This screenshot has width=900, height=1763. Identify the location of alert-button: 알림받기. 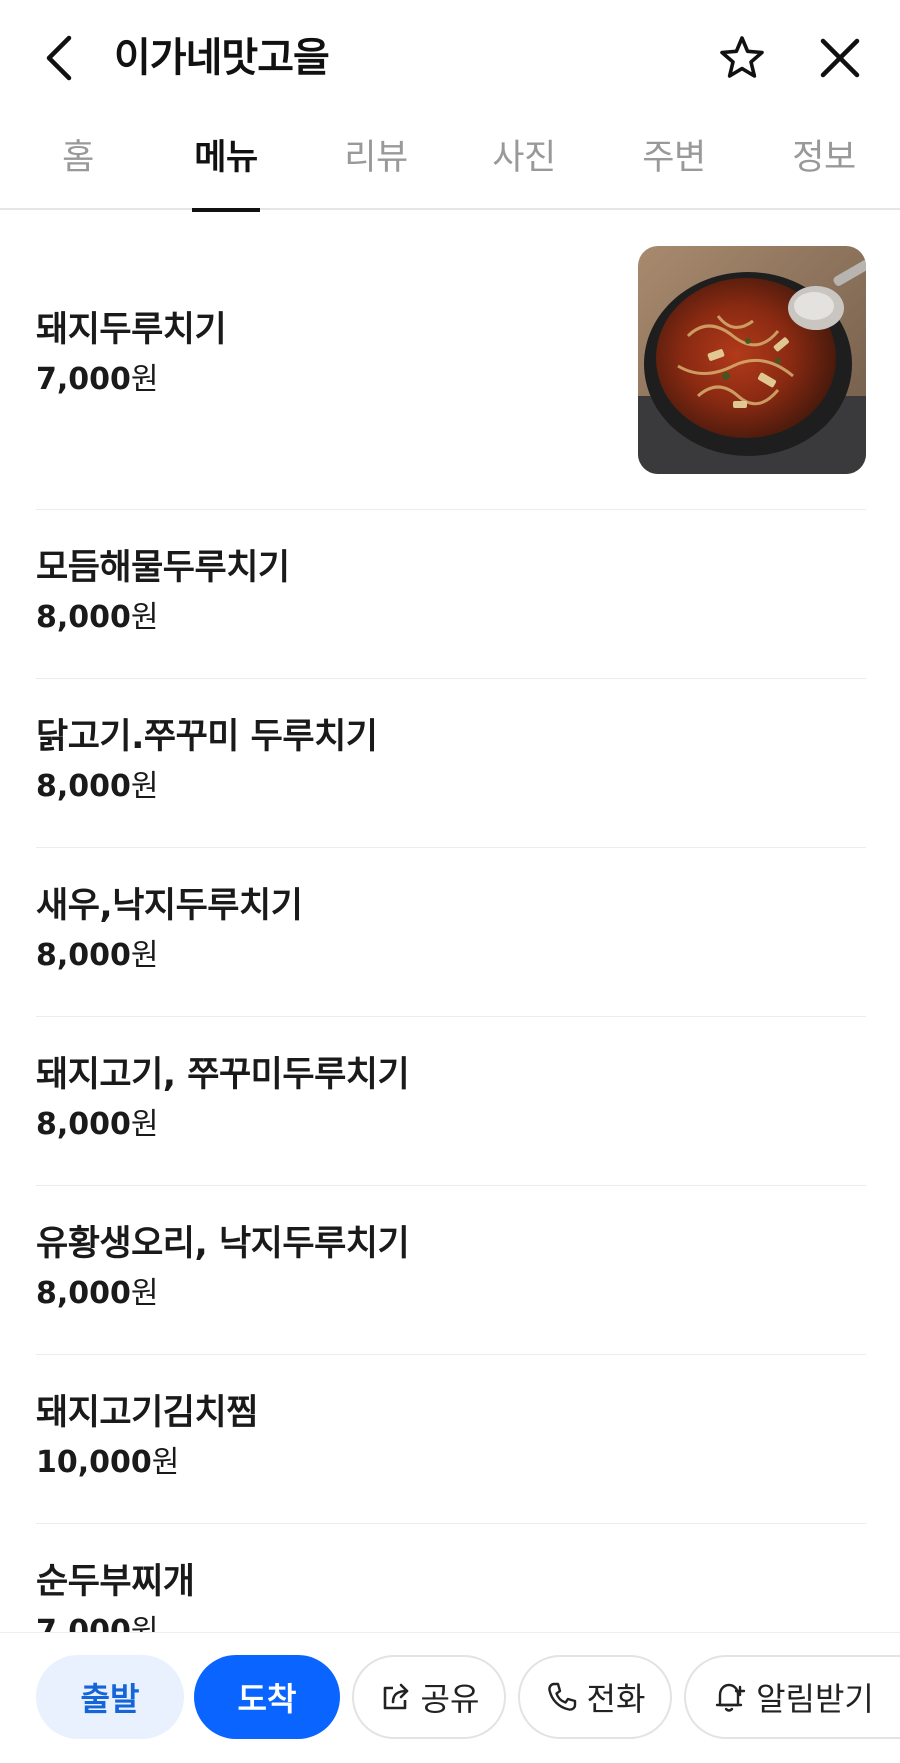
(792, 1697).